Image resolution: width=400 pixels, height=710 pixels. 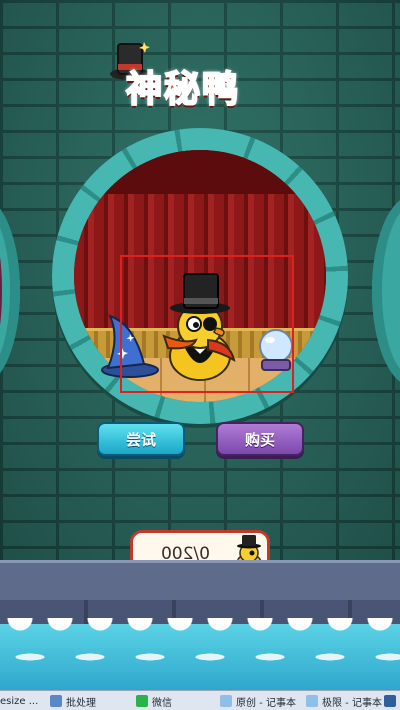 What do you see at coordinates (200, 581) in the screenshot?
I see `stone-ledge` at bounding box center [200, 581].